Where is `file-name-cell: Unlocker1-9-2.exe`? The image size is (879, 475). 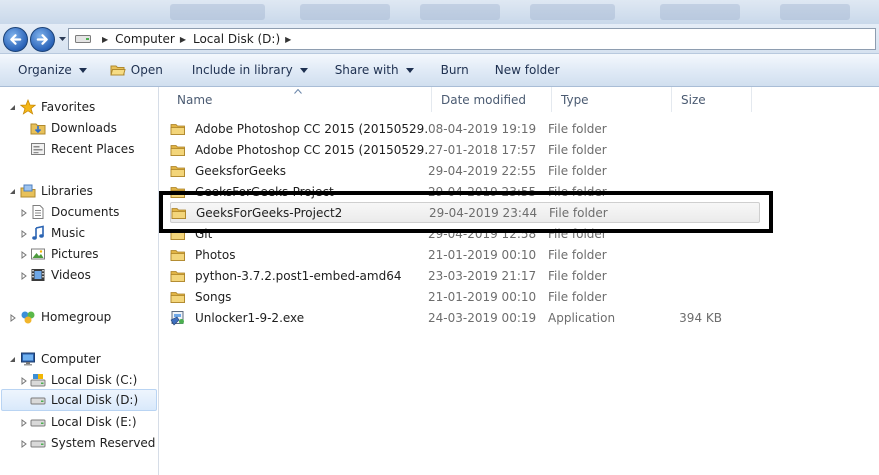 file-name-cell: Unlocker1-9-2.exe is located at coordinates (299, 318).